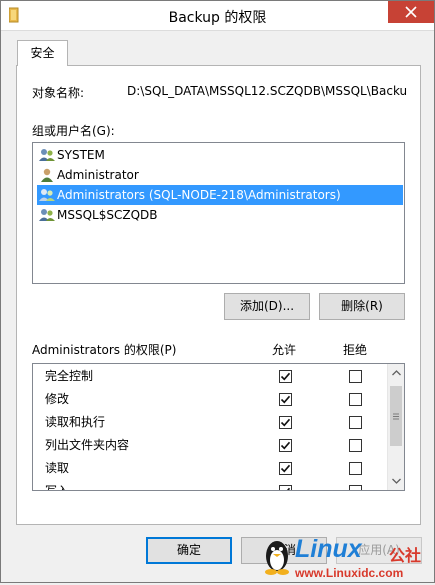 This screenshot has width=435, height=585. I want to click on deny-header: 拒绝, so click(355, 350).